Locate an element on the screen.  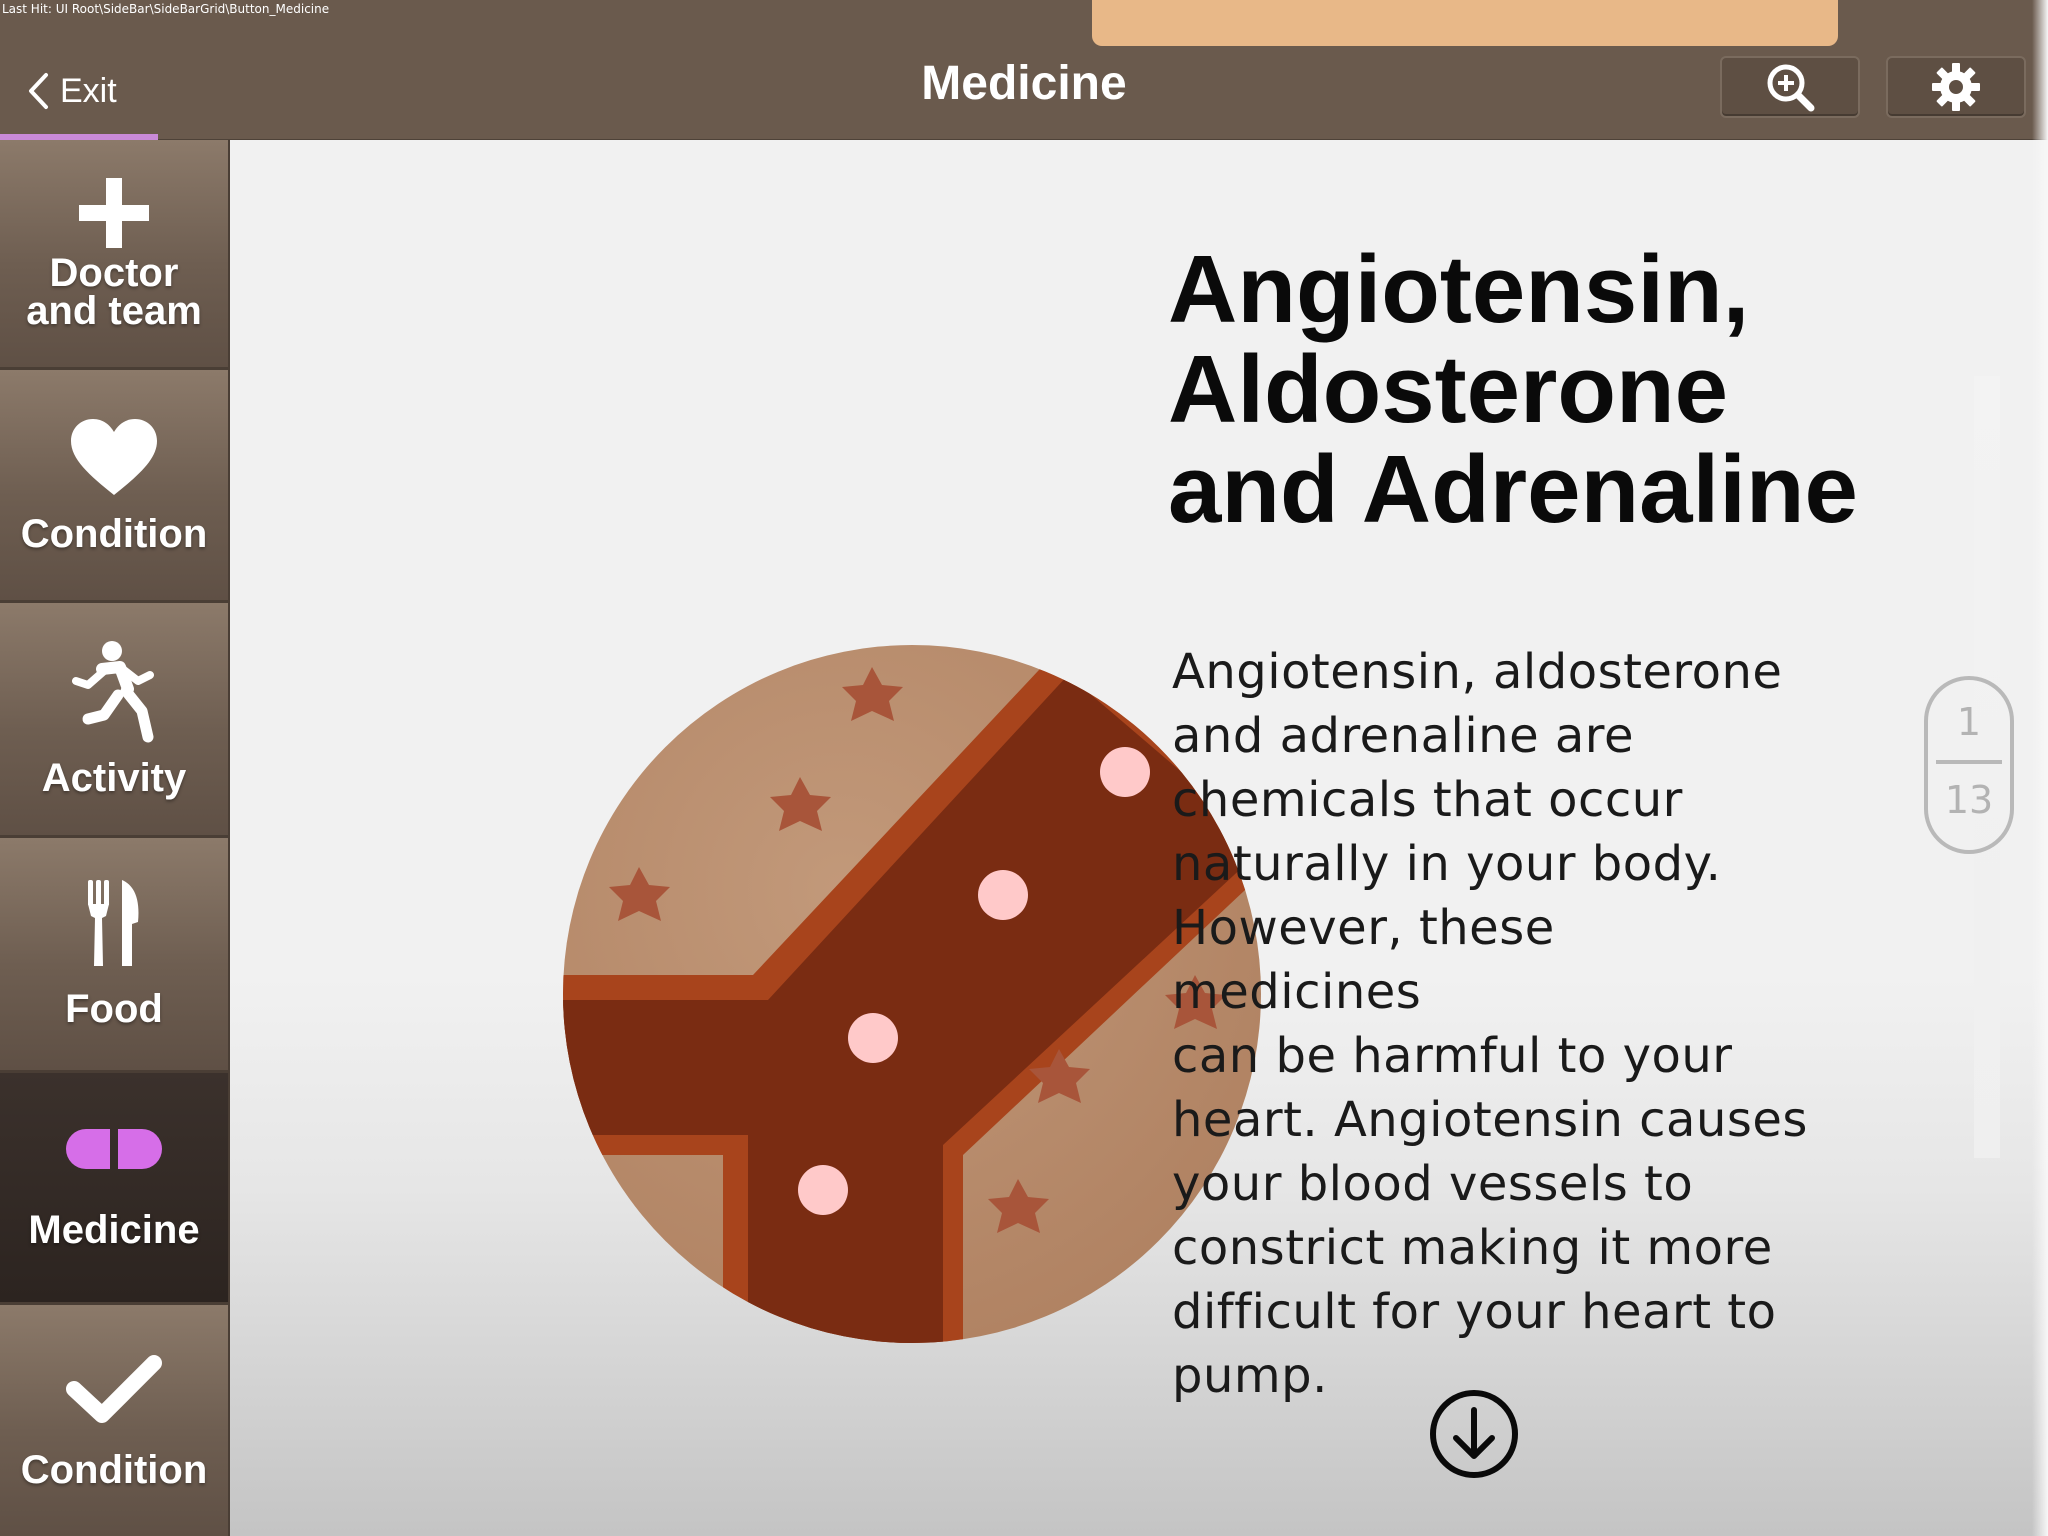
sidebar-item-label: Doctor and team is located at coordinates (114, 291).